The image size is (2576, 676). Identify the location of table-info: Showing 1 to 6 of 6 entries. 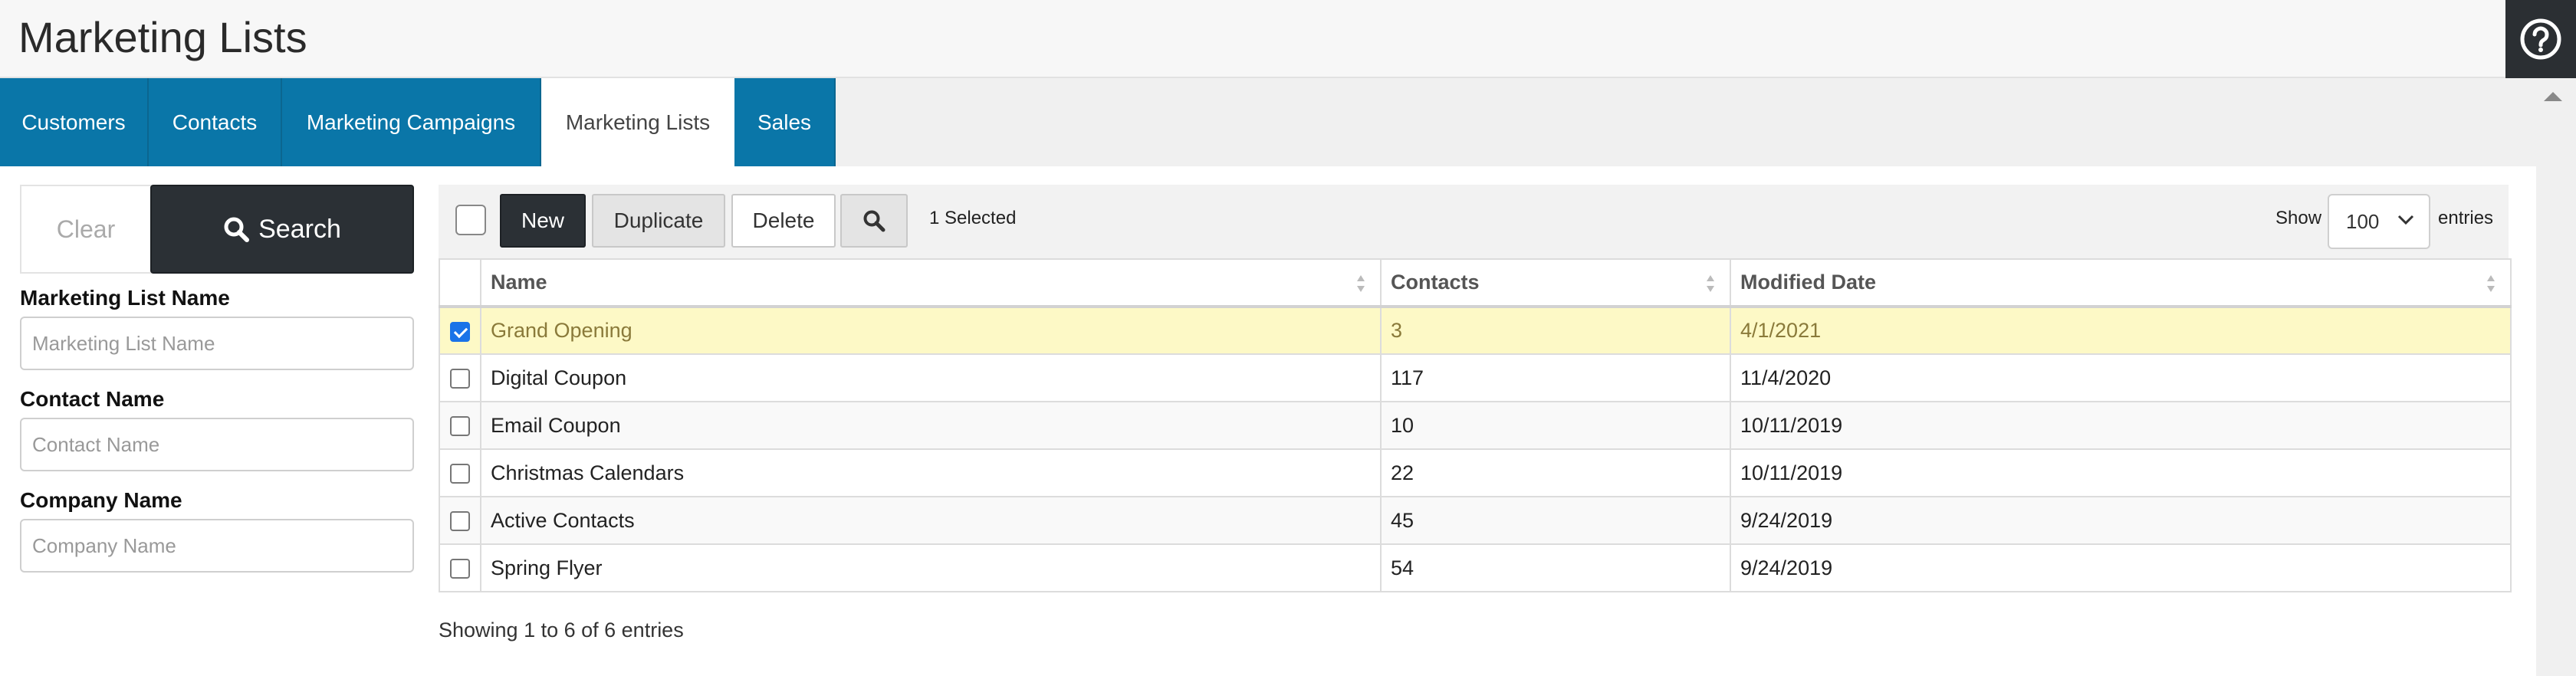
(562, 630).